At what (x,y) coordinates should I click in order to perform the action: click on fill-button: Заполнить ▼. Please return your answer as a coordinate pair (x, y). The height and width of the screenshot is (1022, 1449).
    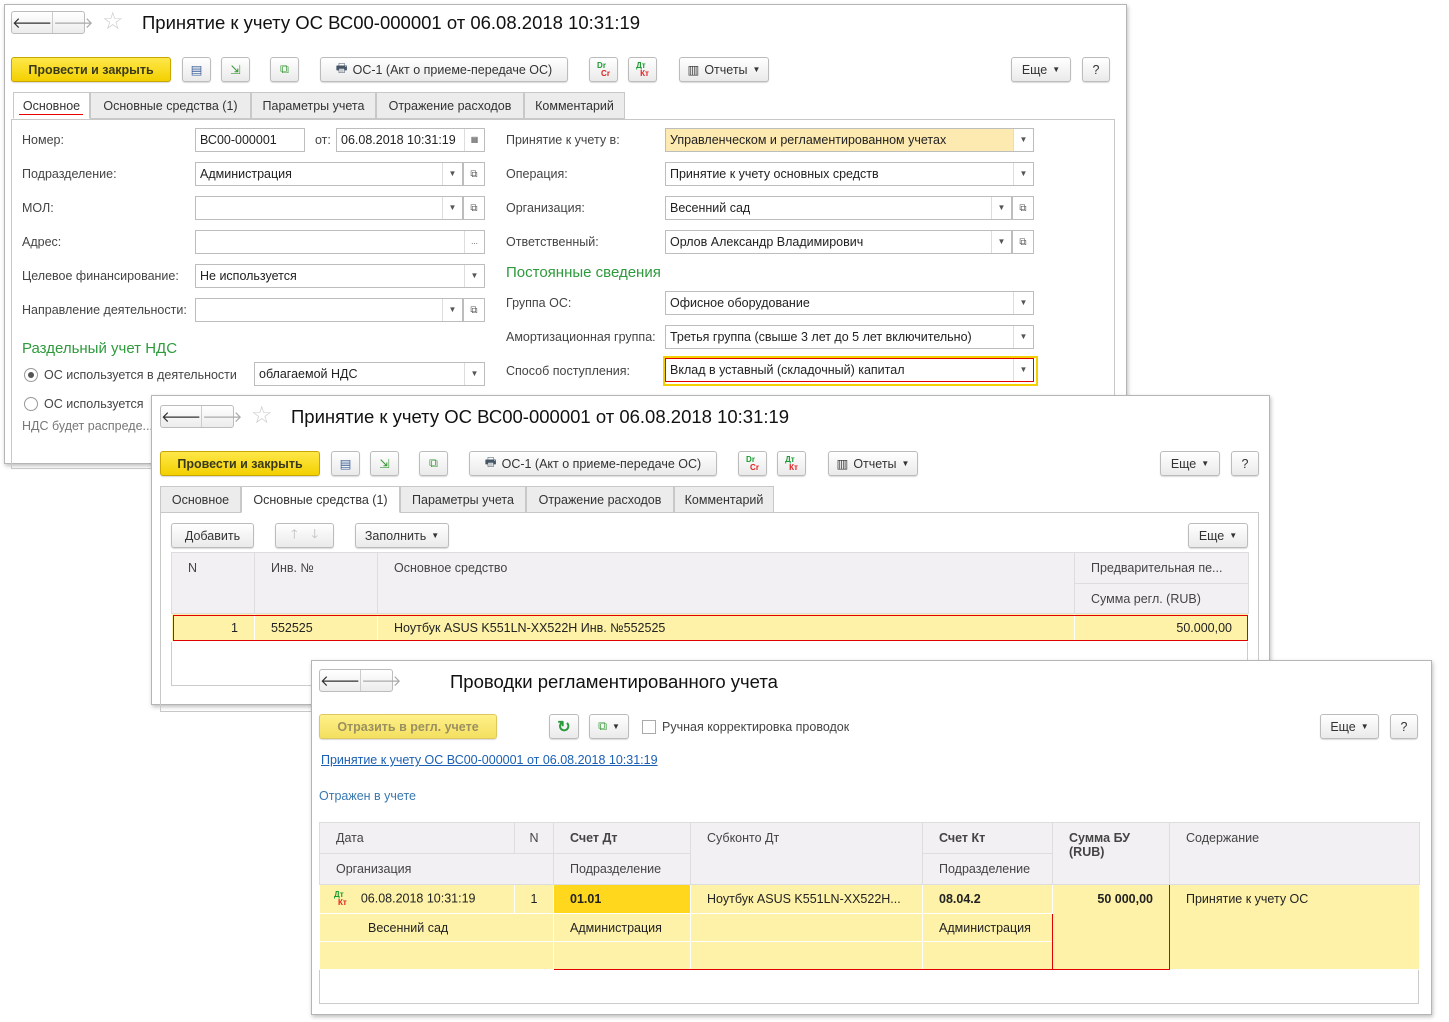
    Looking at the image, I should click on (402, 535).